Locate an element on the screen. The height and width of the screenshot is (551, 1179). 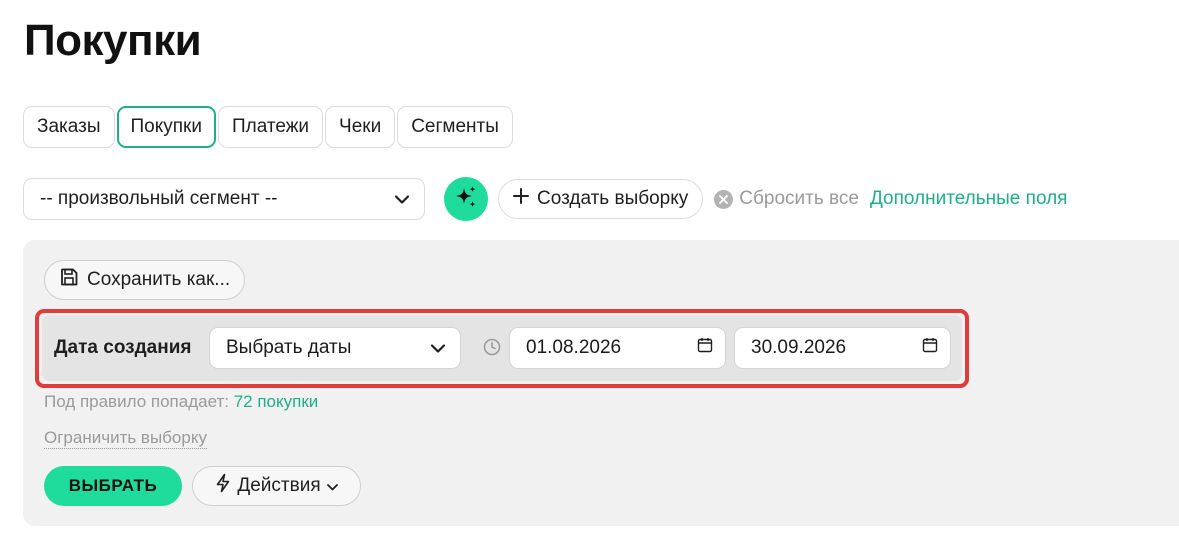
reset-all-label: Сбросить все is located at coordinates (799, 198).